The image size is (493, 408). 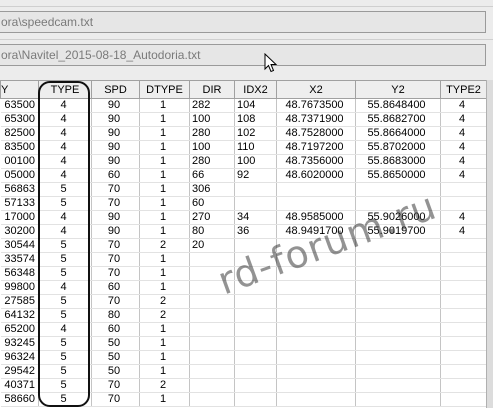 I want to click on cell-idx2: 92, so click(x=255, y=175).